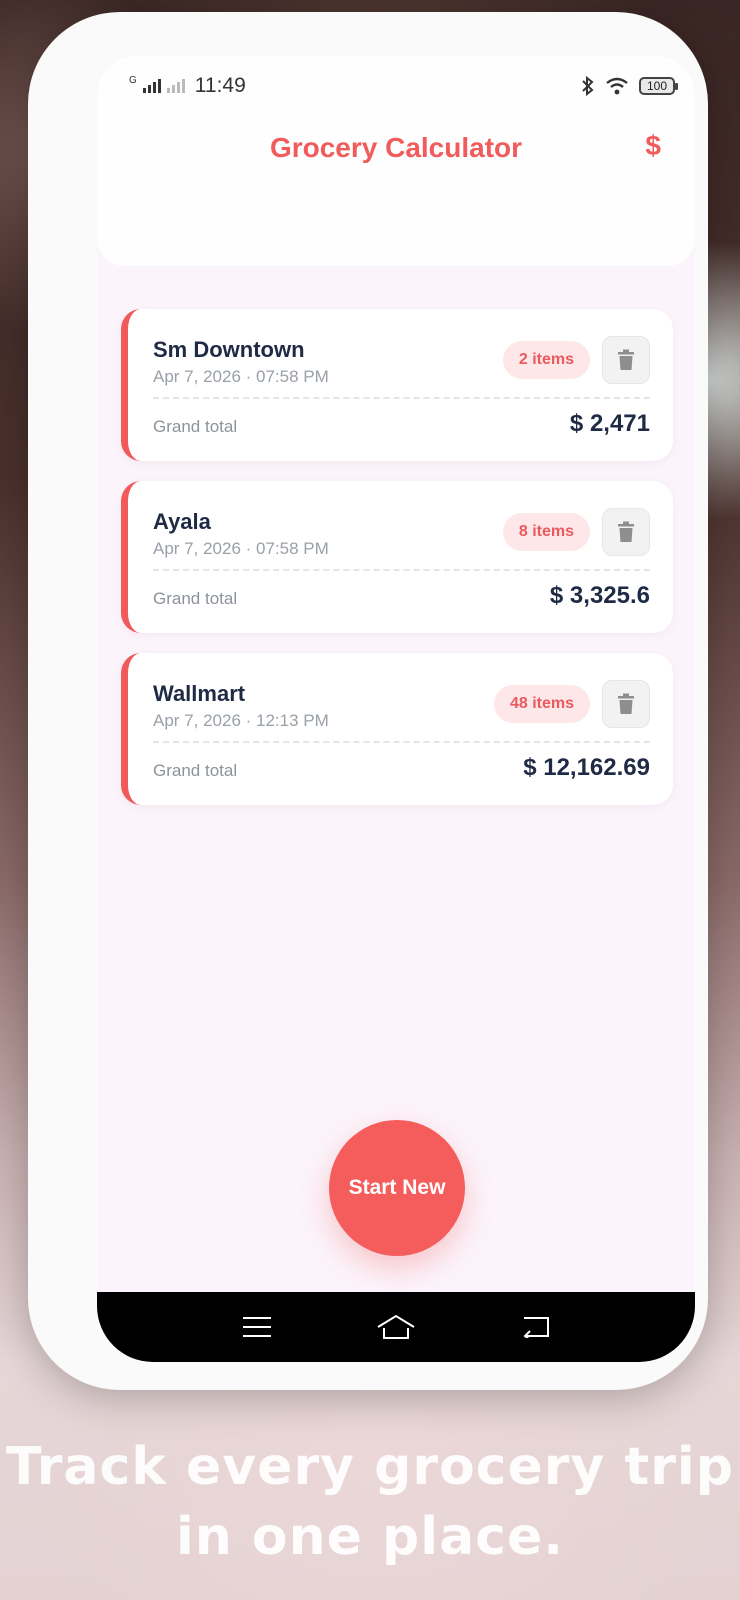  I want to click on back-icon, so click(536, 1327).